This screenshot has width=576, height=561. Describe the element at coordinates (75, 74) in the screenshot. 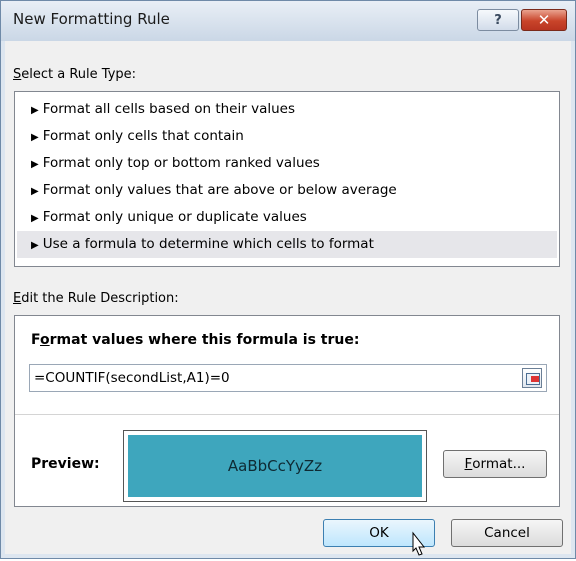

I see `rule-type-label: Select a Rule Type:` at that location.